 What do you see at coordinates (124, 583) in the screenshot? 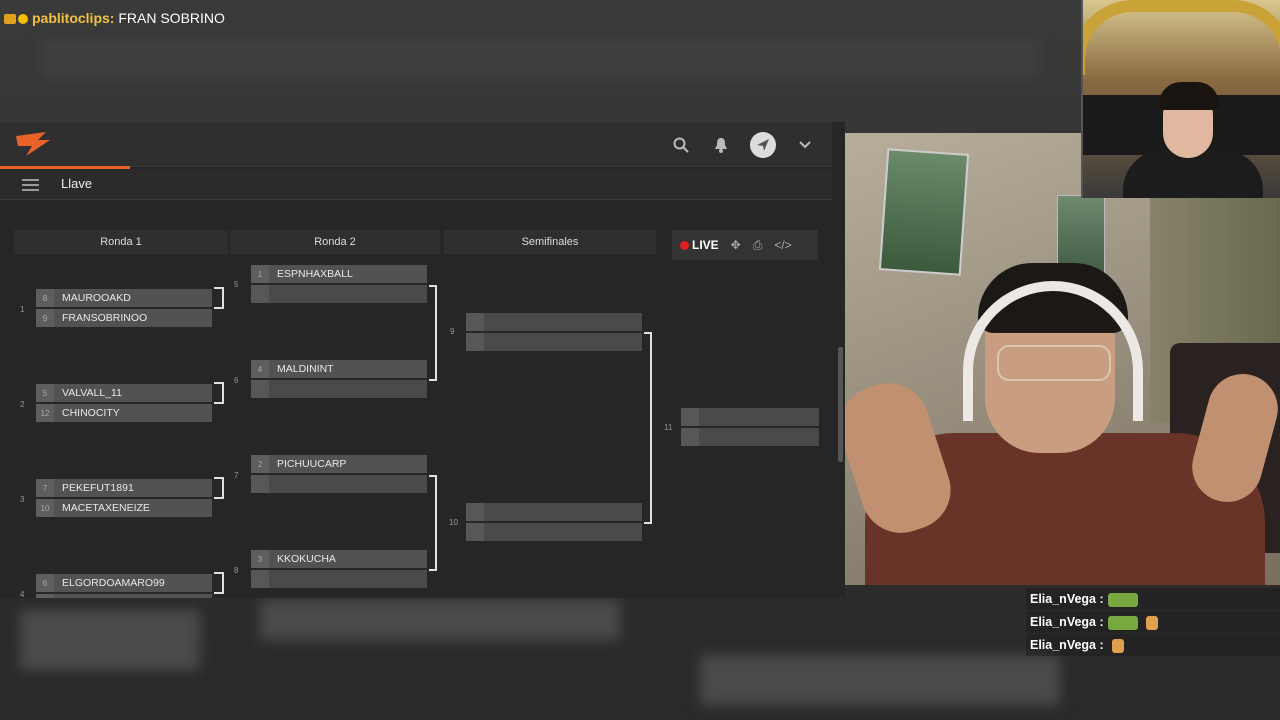
I see `participant-slot: 6 ELGORDOAMARO99` at bounding box center [124, 583].